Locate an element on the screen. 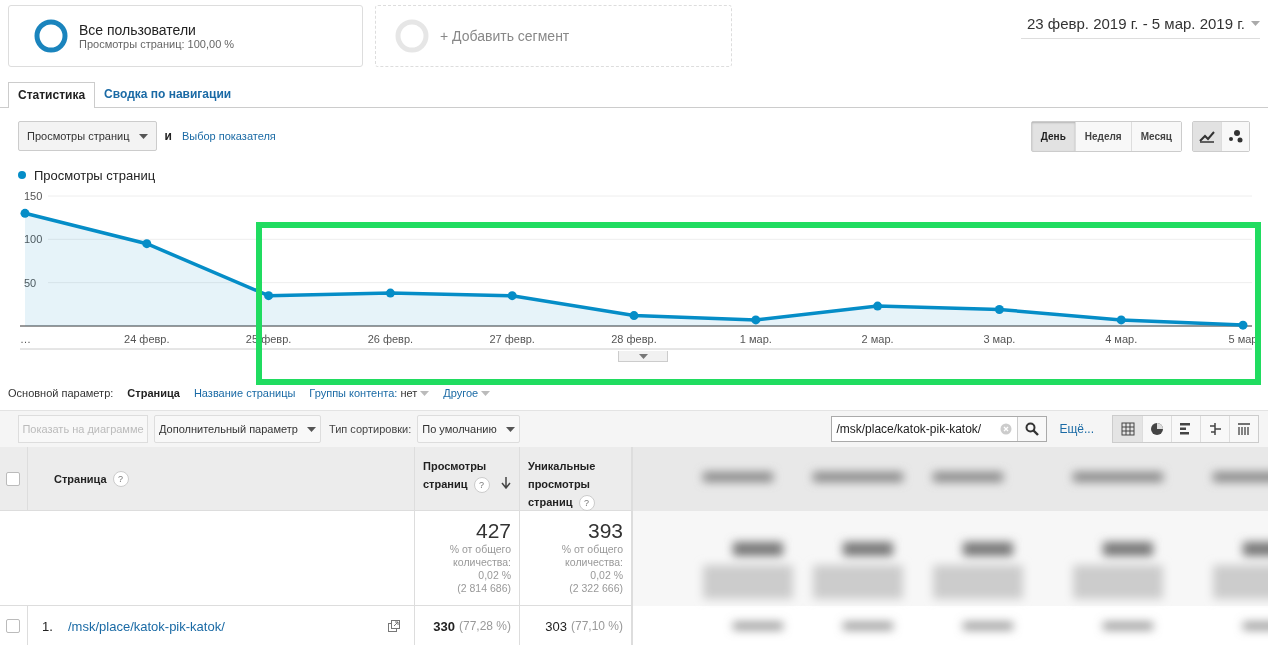  segment-title: Все пользователи is located at coordinates (138, 30).